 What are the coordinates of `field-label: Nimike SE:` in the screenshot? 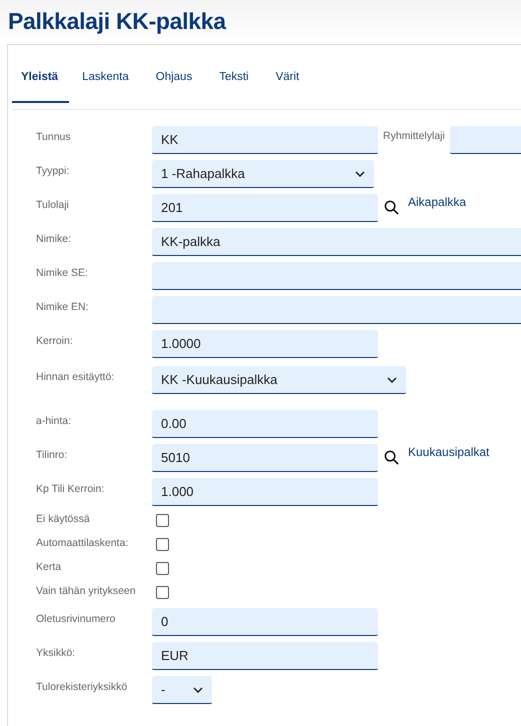 It's located at (62, 273).